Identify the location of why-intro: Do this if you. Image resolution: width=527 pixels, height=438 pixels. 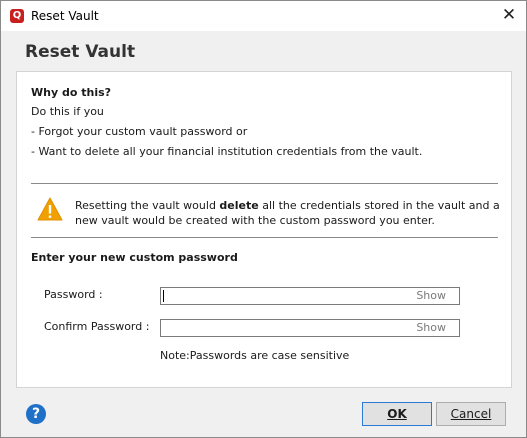
(67, 111).